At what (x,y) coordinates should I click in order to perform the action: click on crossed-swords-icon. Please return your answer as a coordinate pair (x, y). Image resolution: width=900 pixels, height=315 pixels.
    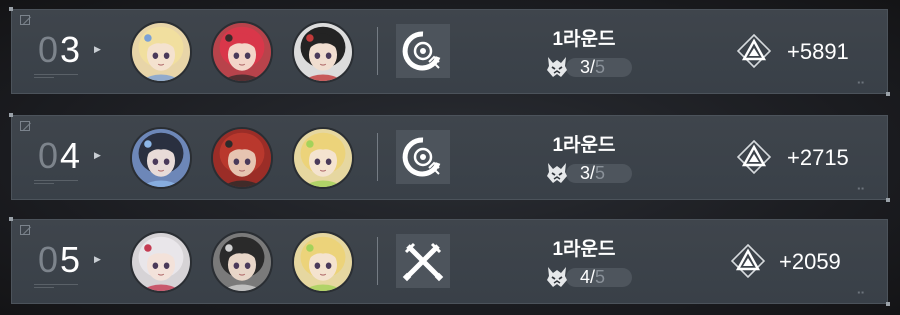
    Looking at the image, I should click on (423, 261).